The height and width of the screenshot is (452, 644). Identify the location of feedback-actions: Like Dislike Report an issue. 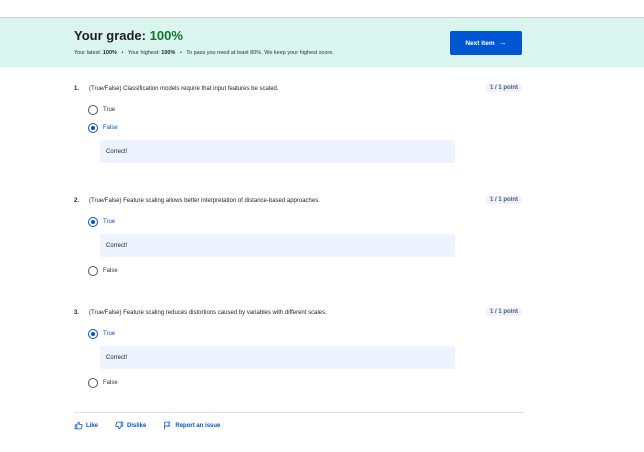
(147, 425).